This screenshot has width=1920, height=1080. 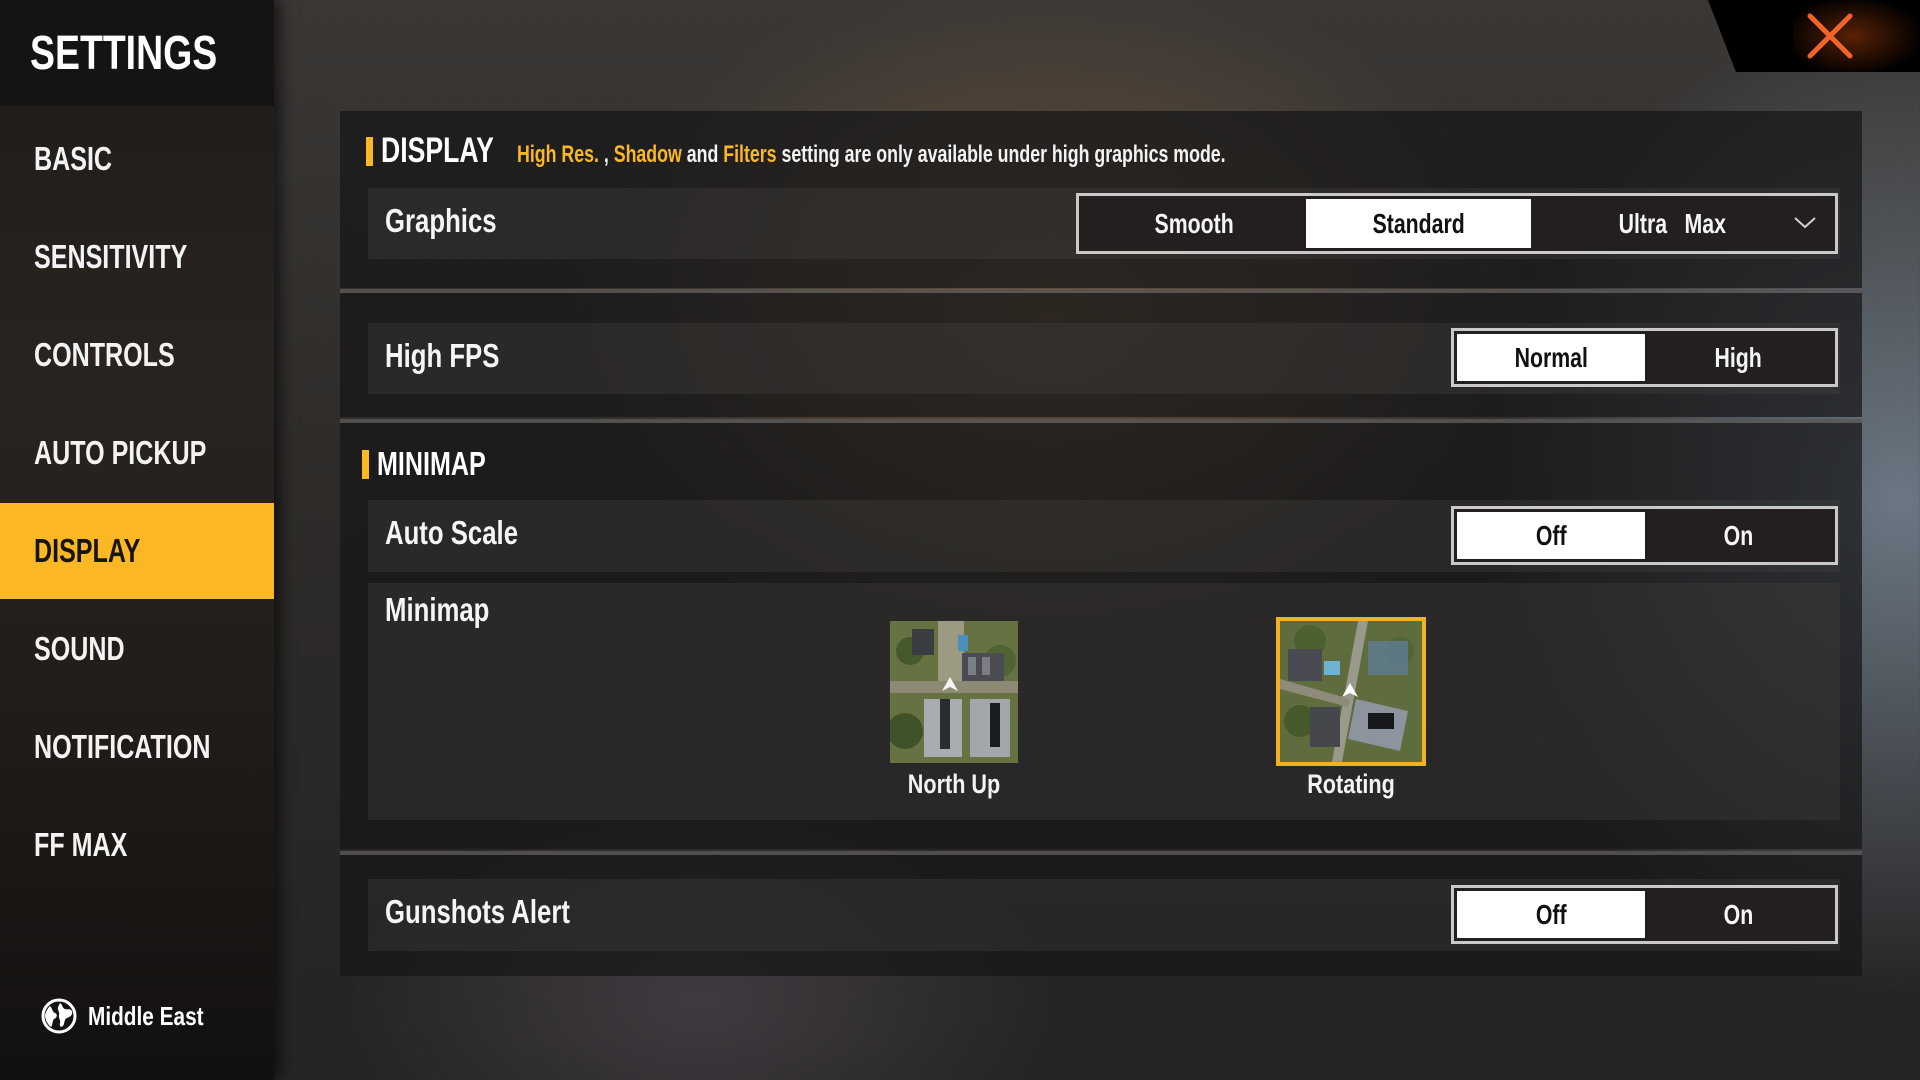 What do you see at coordinates (1830, 36) in the screenshot?
I see `close-icon` at bounding box center [1830, 36].